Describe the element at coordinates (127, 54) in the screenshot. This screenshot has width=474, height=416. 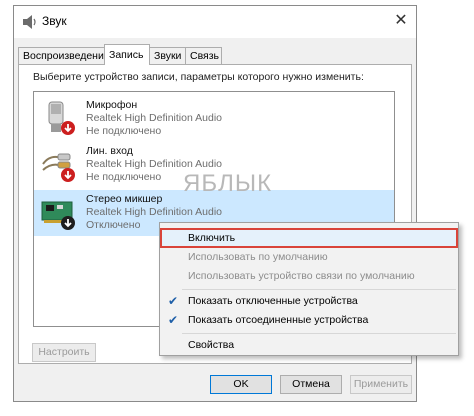
I see `tab-recording: Запись` at that location.